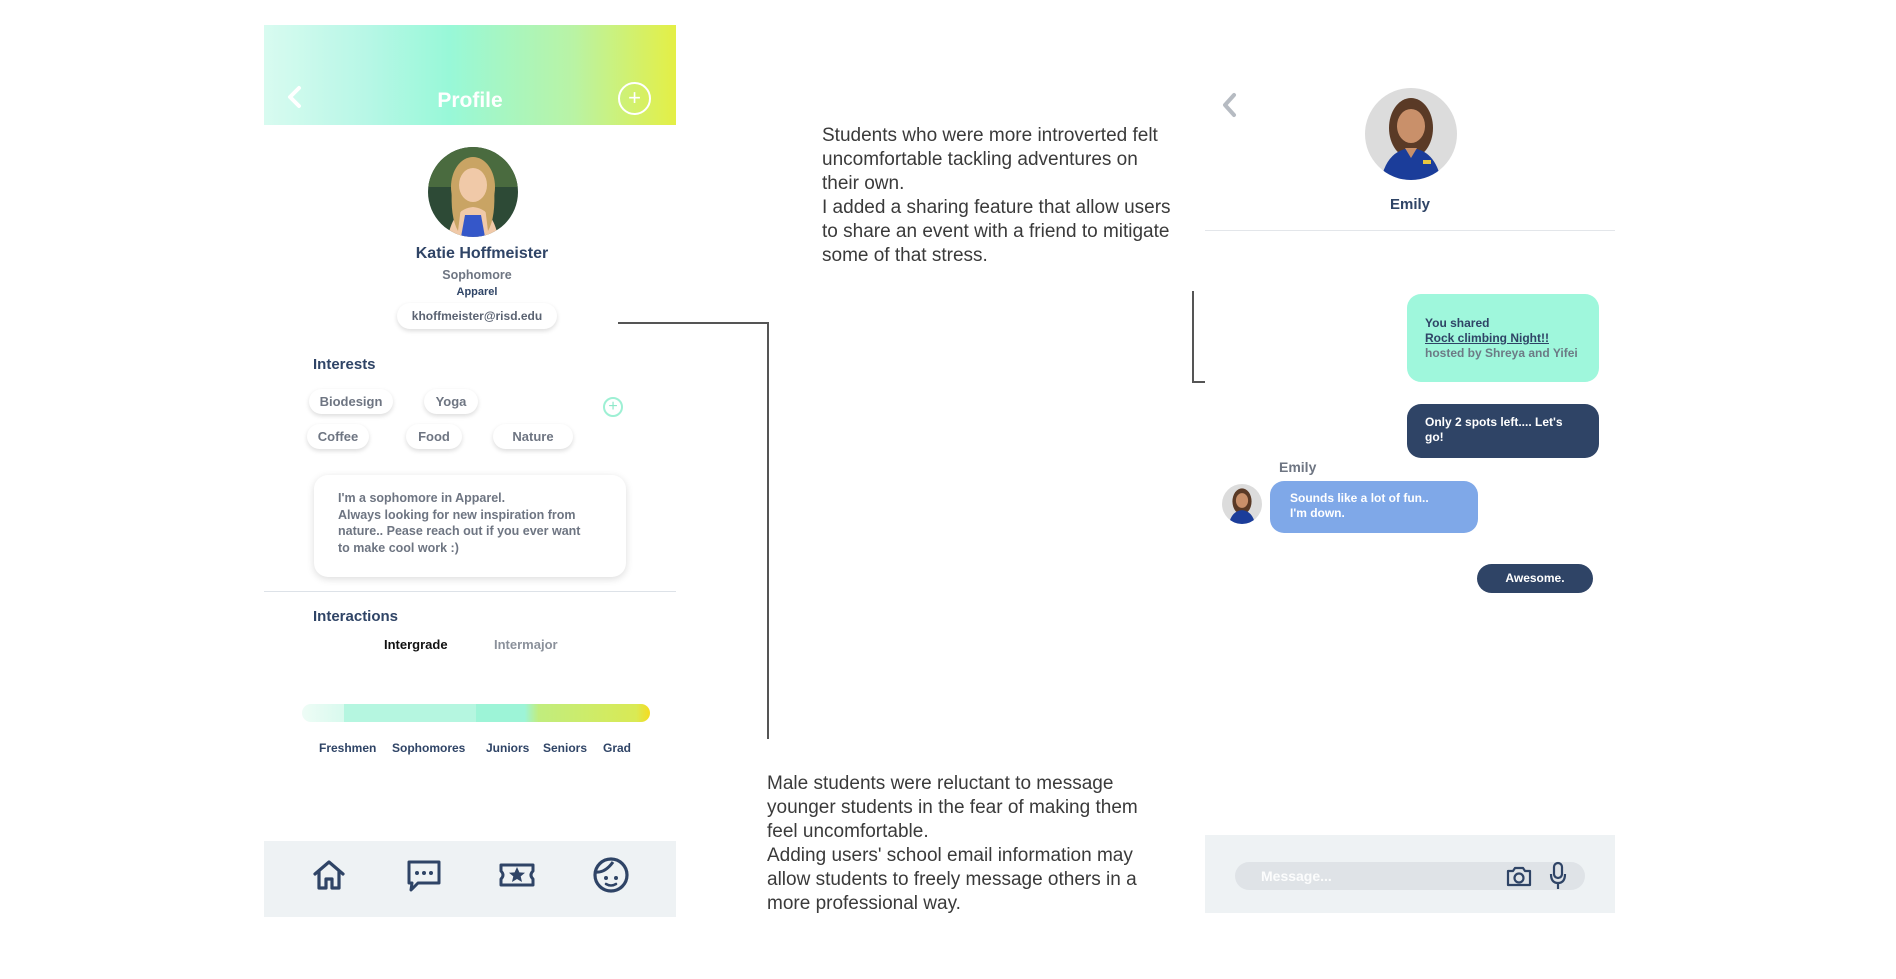  Describe the element at coordinates (477, 275) in the screenshot. I see `profile-year: Sophomore` at that location.